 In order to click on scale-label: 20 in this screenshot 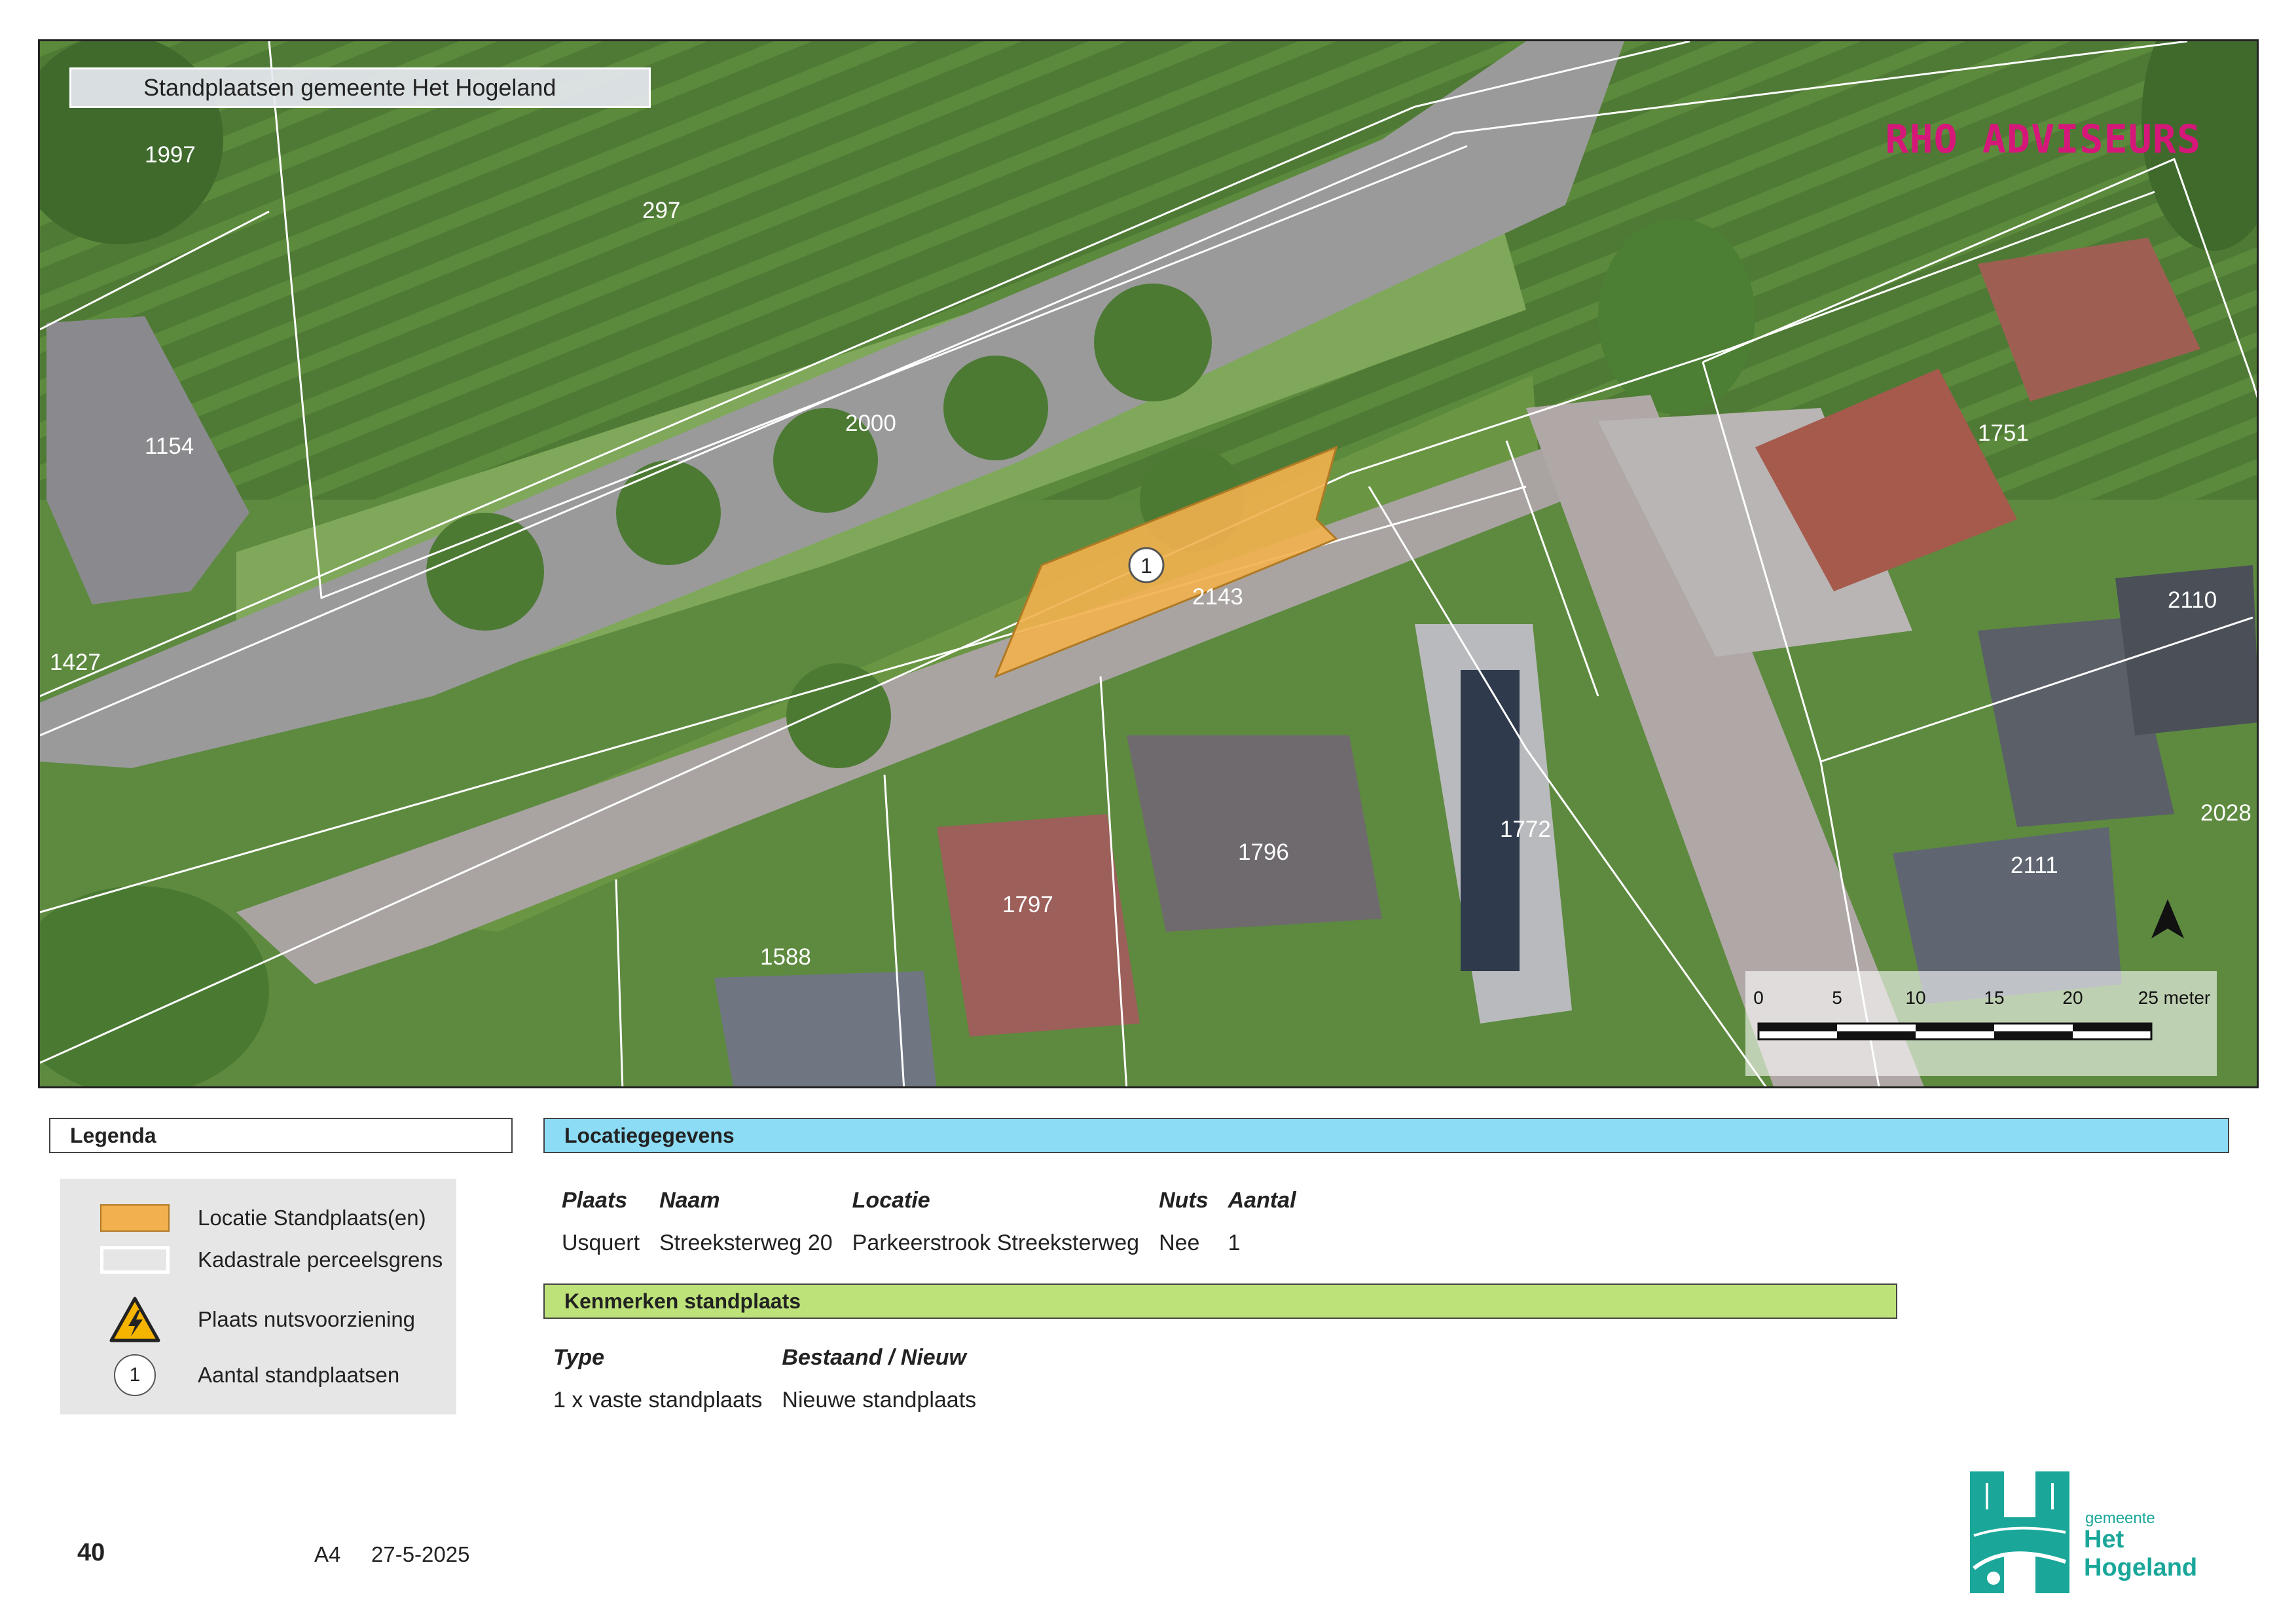, I will do `click(2072, 997)`.